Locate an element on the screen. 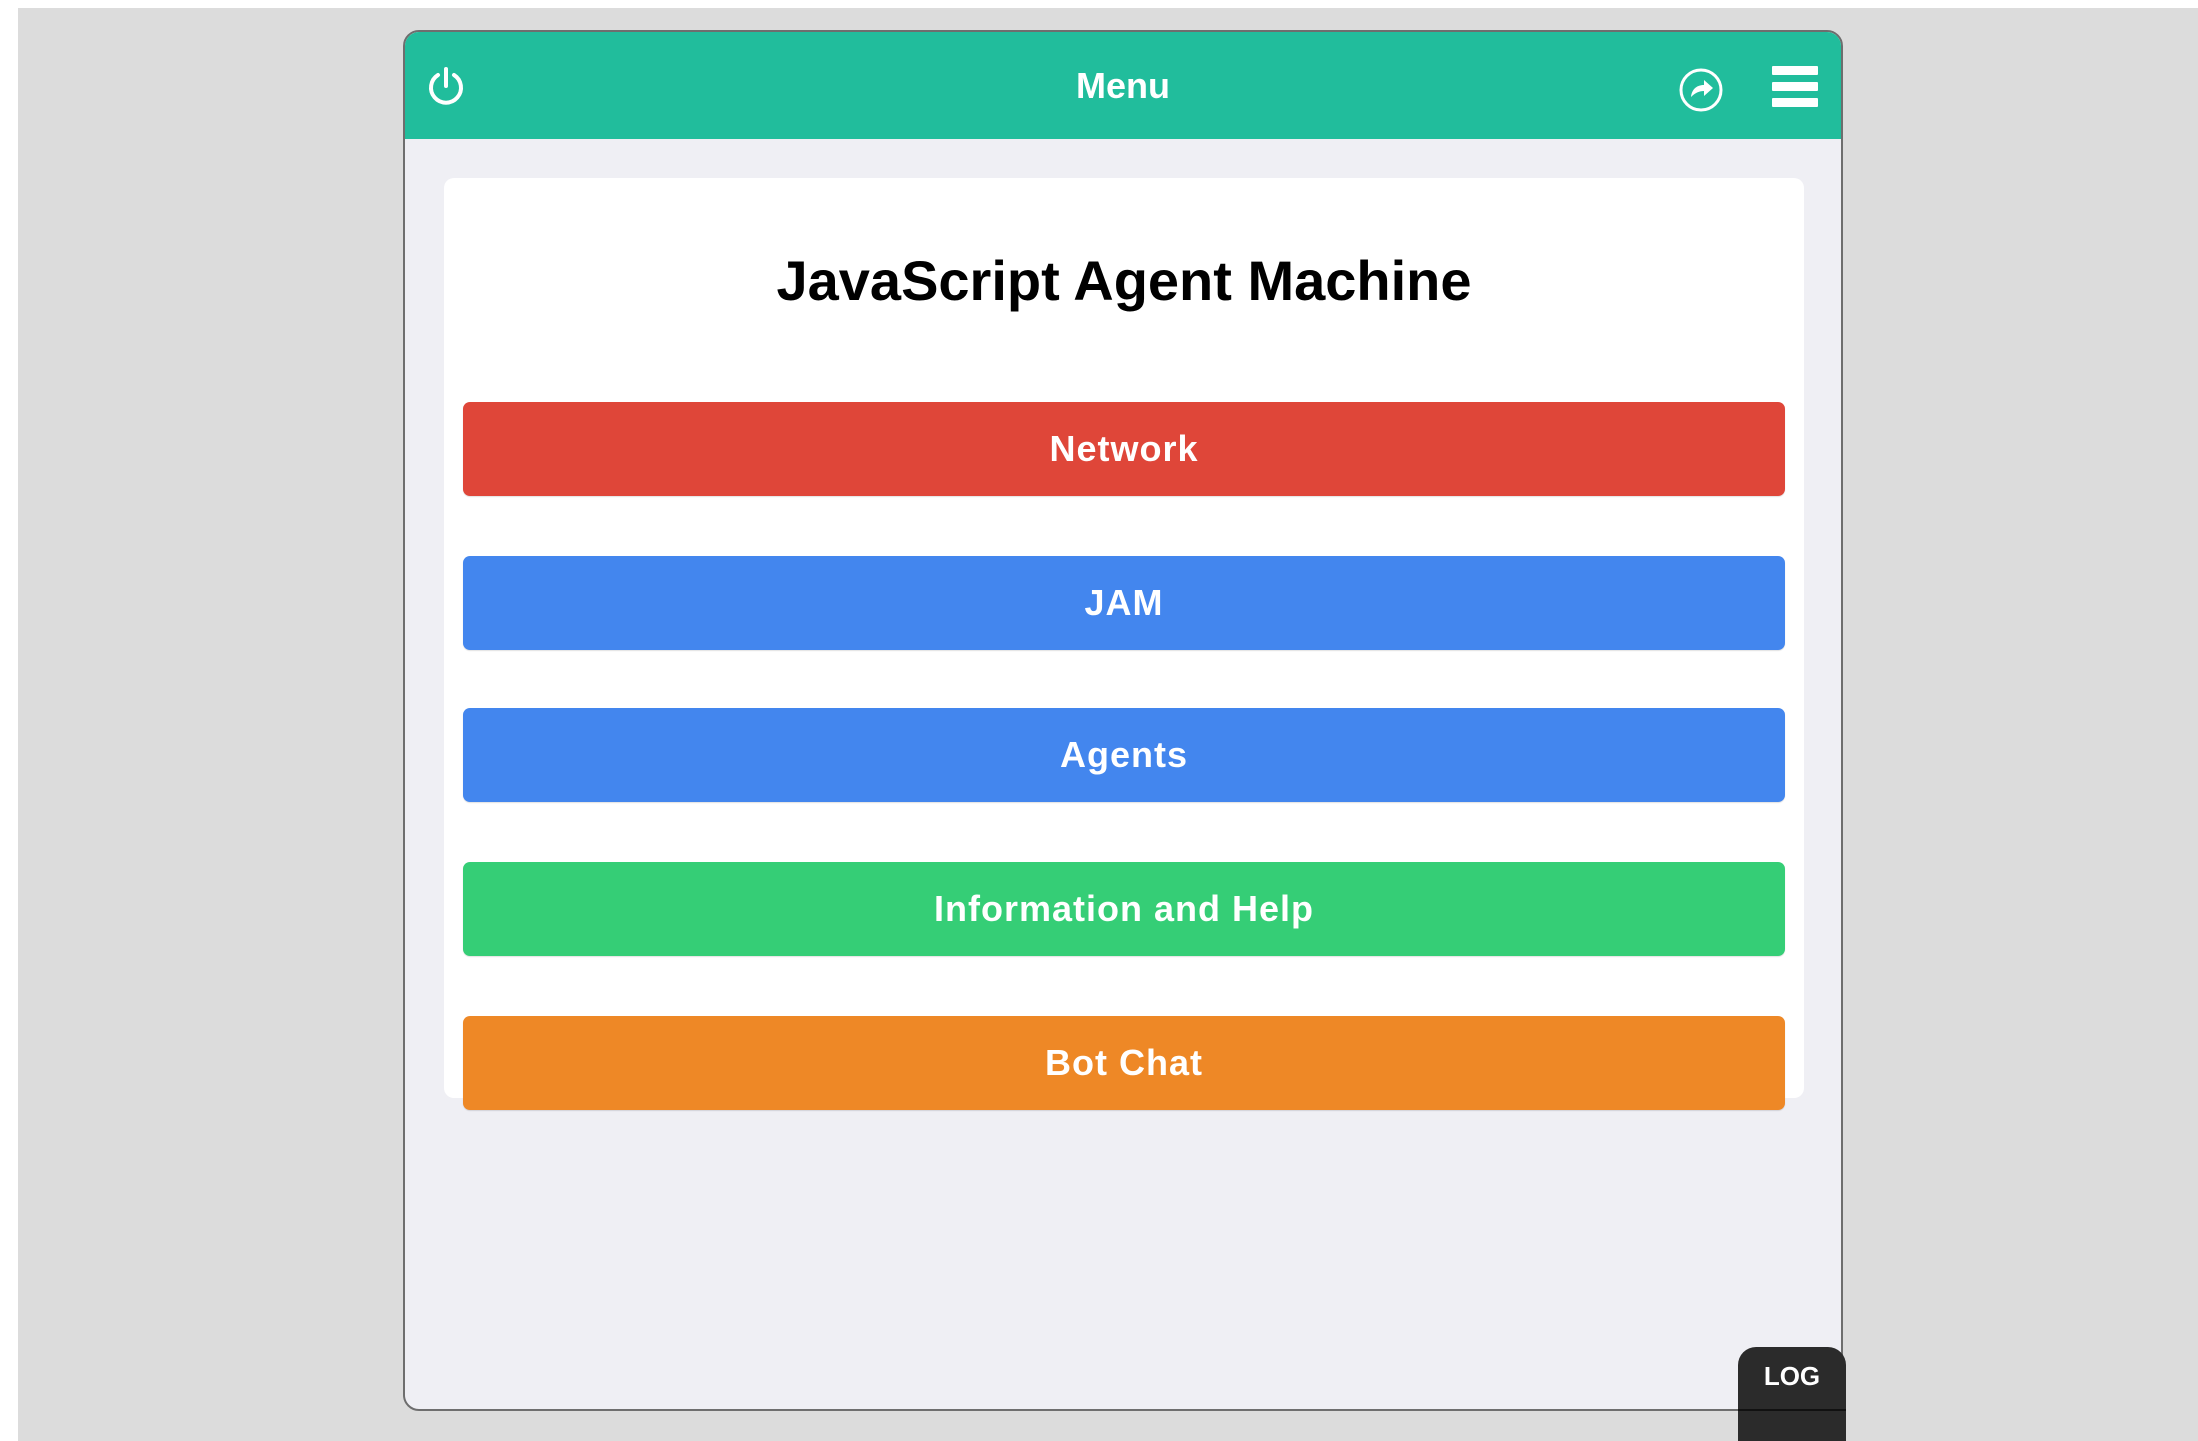 Image resolution: width=2198 pixels, height=1441 pixels. information-and-help-button: Information and Help is located at coordinates (1124, 909).